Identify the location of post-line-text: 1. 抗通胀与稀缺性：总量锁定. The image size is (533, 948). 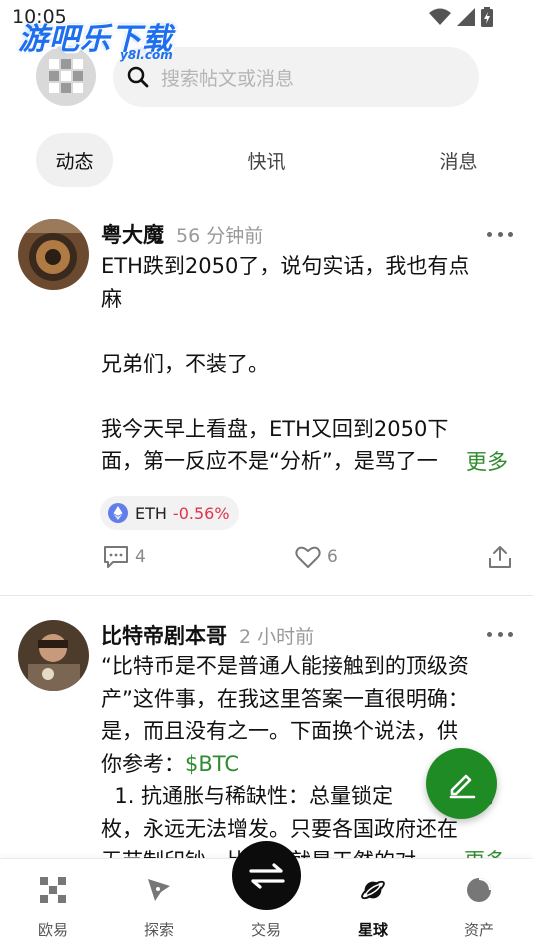
(247, 796).